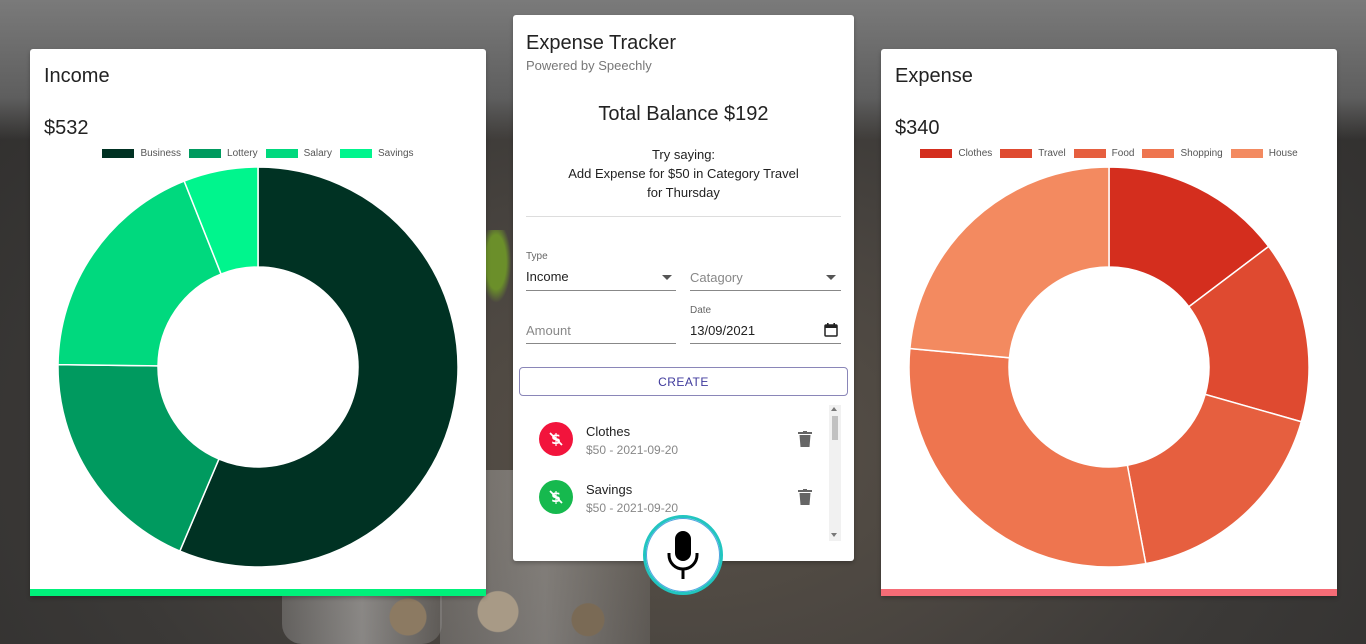  I want to click on transaction-name: Clothes, so click(608, 431).